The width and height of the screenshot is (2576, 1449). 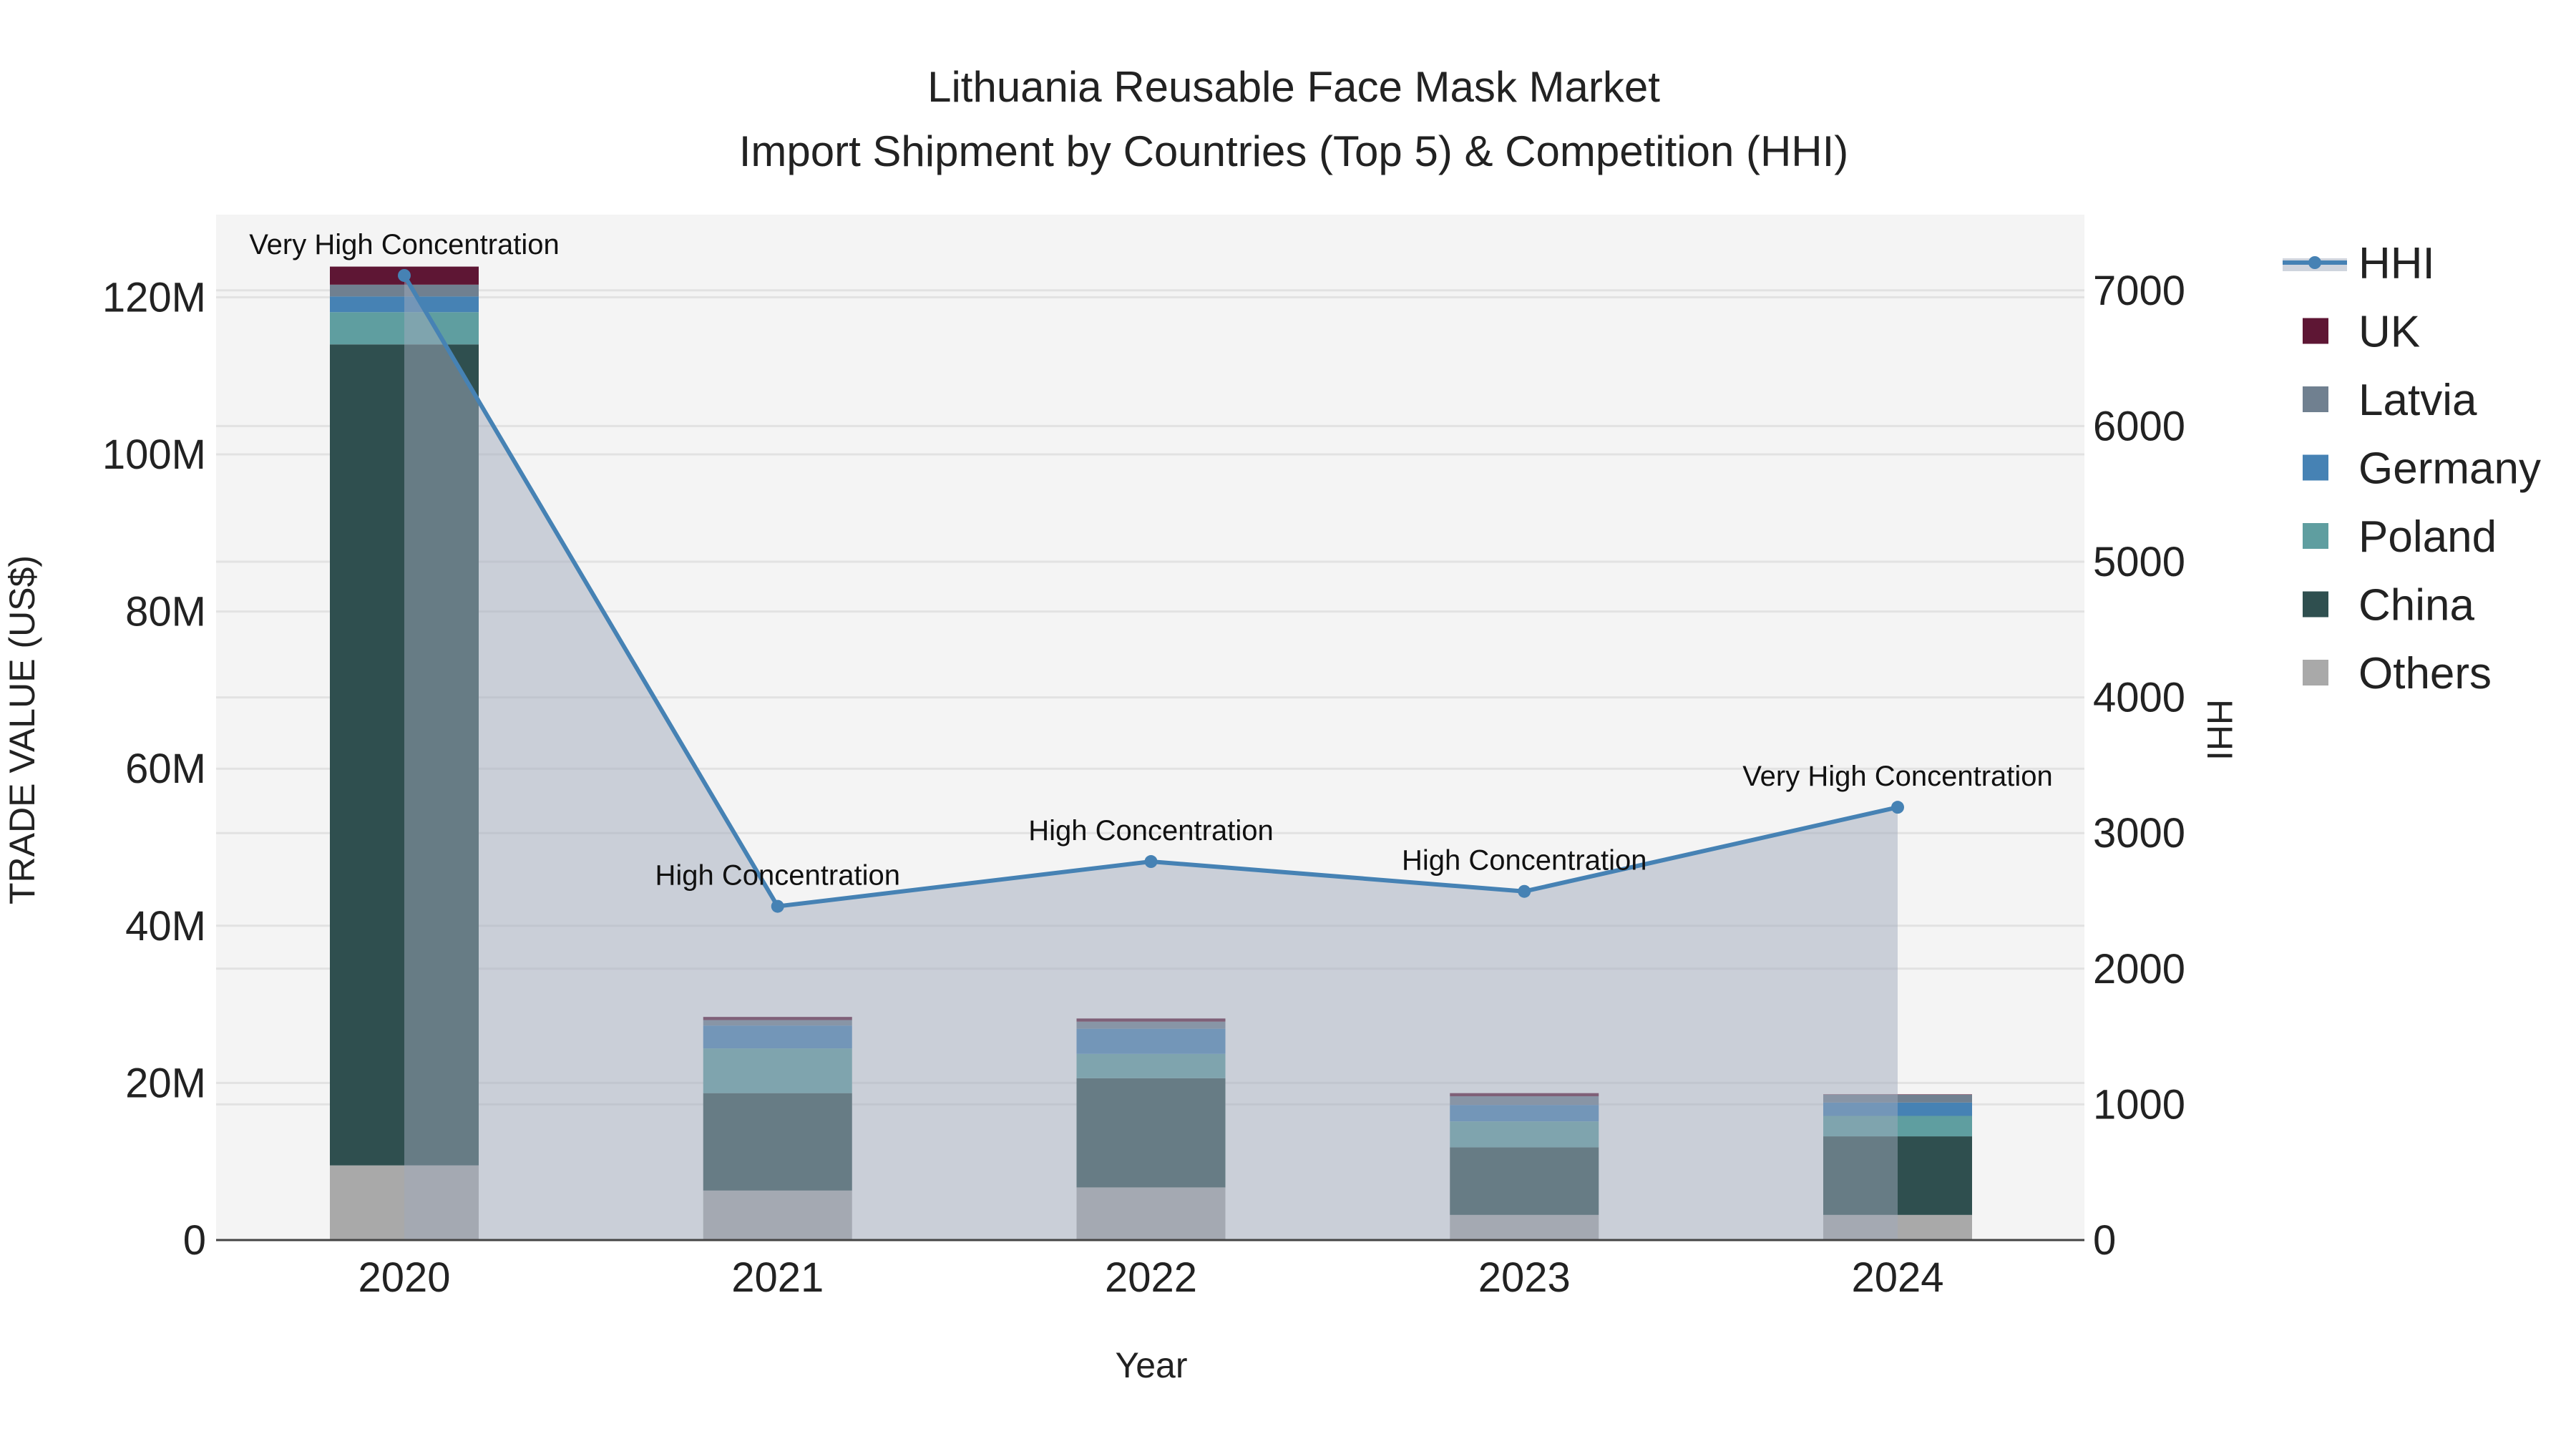 What do you see at coordinates (2396, 263) in the screenshot?
I see `legend-label: HHI` at bounding box center [2396, 263].